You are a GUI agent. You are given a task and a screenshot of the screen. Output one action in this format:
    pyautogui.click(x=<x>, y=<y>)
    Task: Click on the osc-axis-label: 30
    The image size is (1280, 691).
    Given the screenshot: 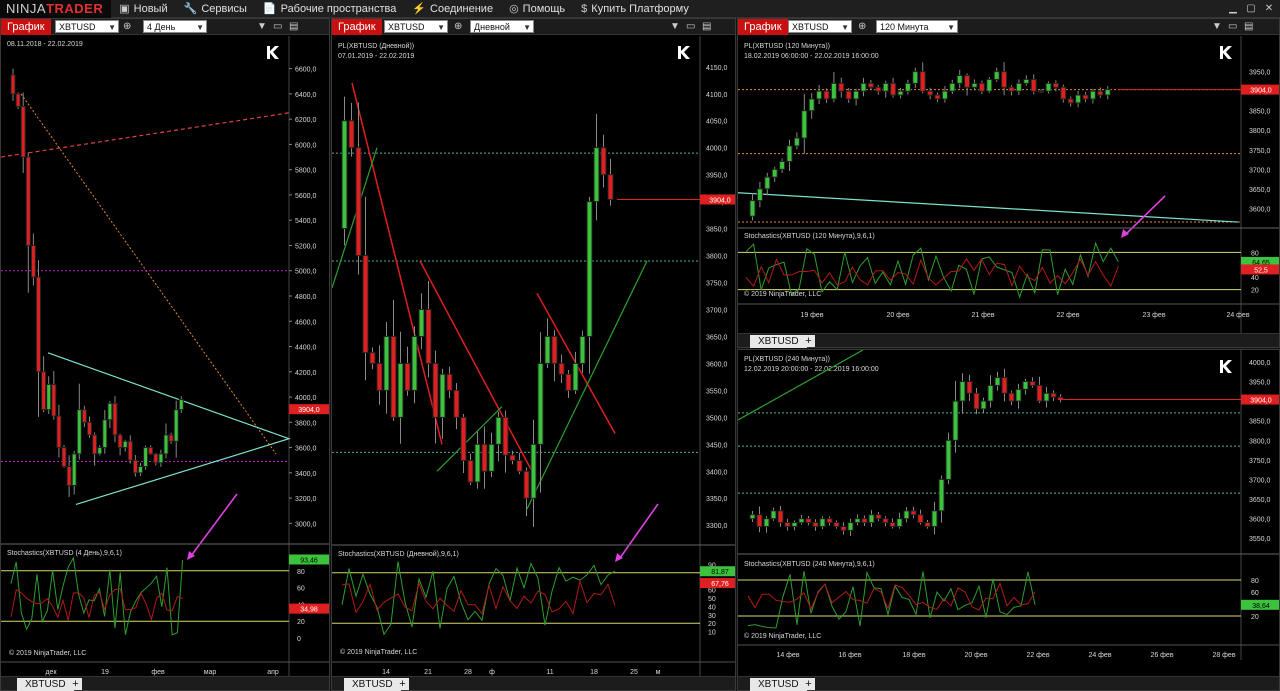 What is the action you would take?
    pyautogui.click(x=712, y=616)
    